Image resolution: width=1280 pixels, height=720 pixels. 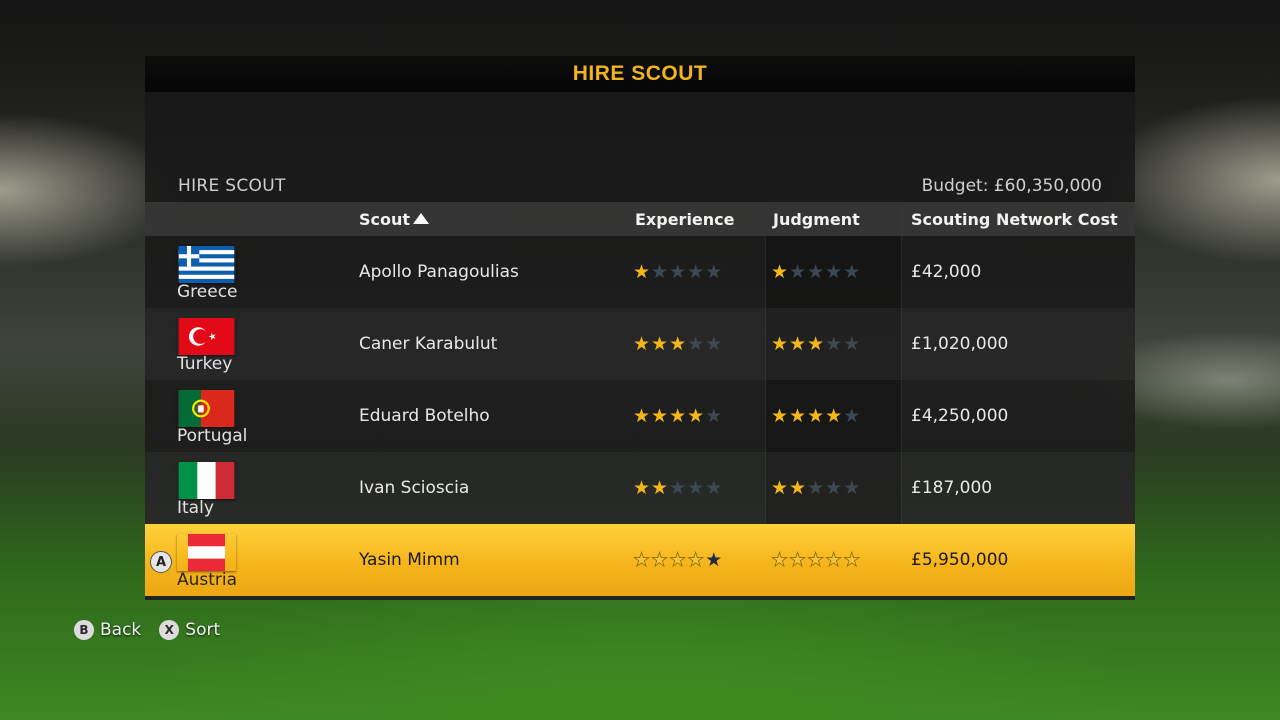 What do you see at coordinates (409, 560) in the screenshot?
I see `scout-name: Yasin Mimm` at bounding box center [409, 560].